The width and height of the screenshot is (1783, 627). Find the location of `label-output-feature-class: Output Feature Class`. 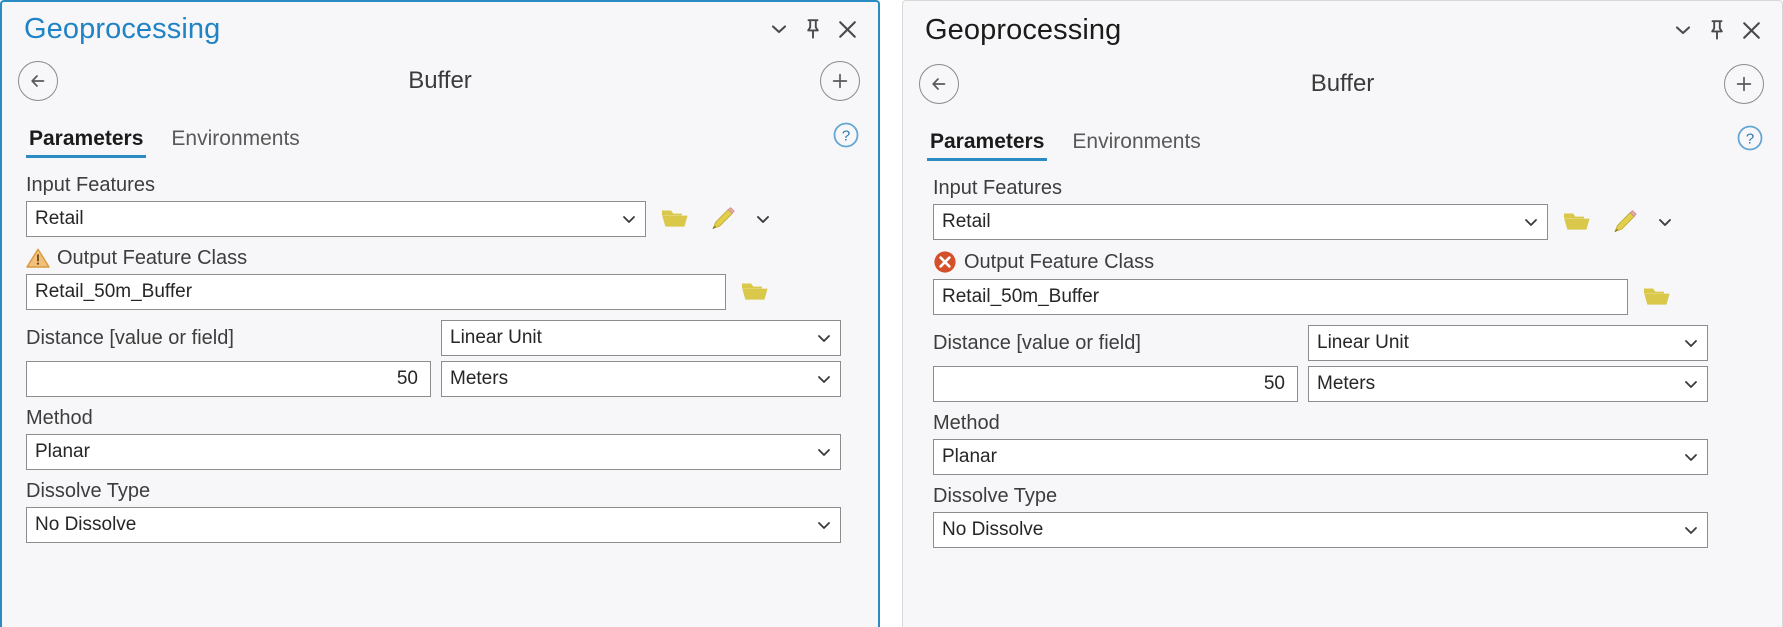

label-output-feature-class: Output Feature Class is located at coordinates (1348, 262).